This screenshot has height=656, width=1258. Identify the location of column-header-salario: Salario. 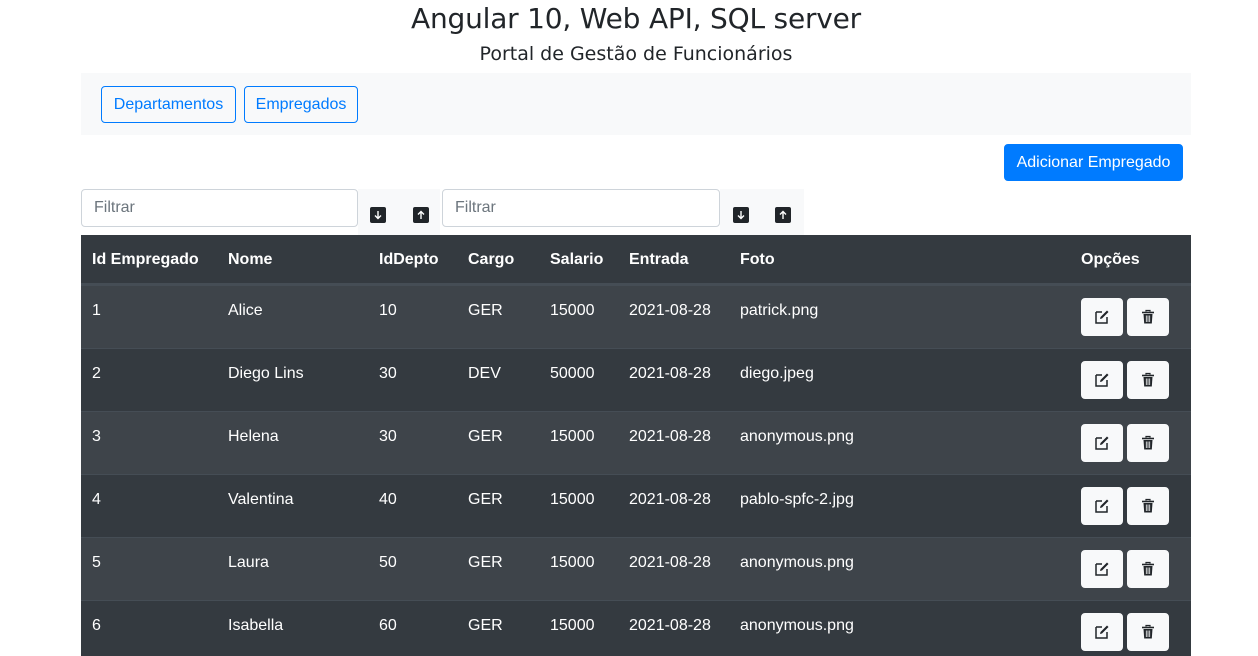
(576, 260).